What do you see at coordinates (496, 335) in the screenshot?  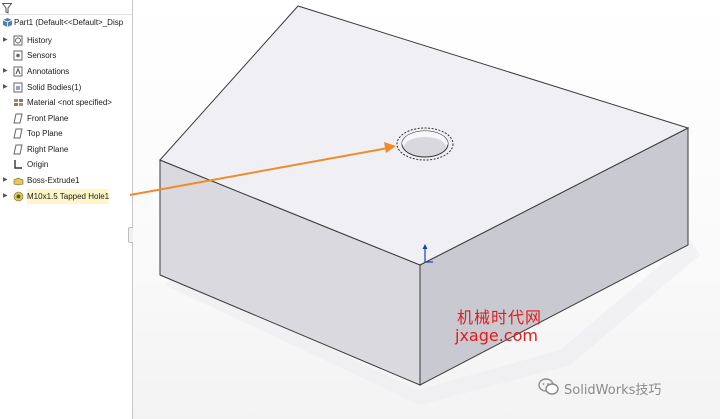 I see `watermark-site-url: jxage.com` at bounding box center [496, 335].